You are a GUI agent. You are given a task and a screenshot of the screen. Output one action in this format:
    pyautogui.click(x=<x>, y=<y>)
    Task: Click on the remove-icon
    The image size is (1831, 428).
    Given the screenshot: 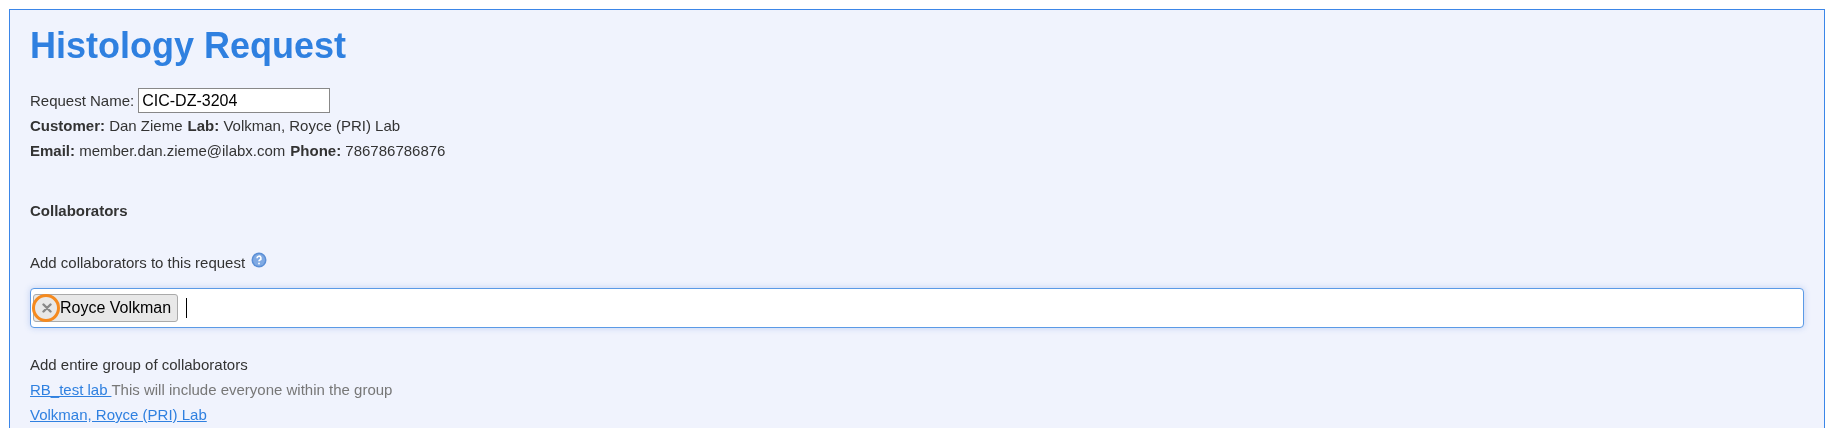 What is the action you would take?
    pyautogui.click(x=47, y=308)
    